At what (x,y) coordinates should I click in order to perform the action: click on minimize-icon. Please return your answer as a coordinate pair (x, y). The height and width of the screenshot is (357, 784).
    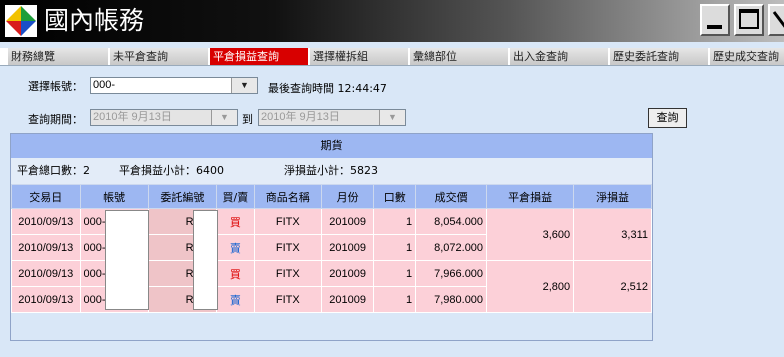
    Looking at the image, I should click on (714, 27).